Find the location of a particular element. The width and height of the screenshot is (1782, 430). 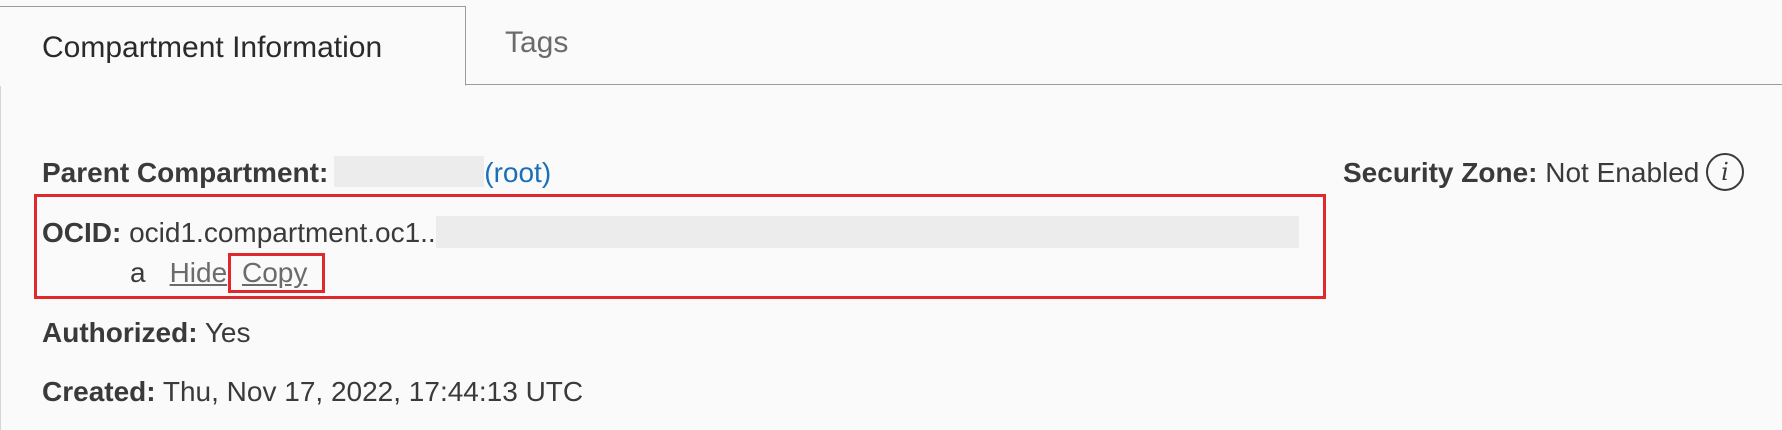

security-zone-row: Security Zone: Not Enabled is located at coordinates (1521, 173).